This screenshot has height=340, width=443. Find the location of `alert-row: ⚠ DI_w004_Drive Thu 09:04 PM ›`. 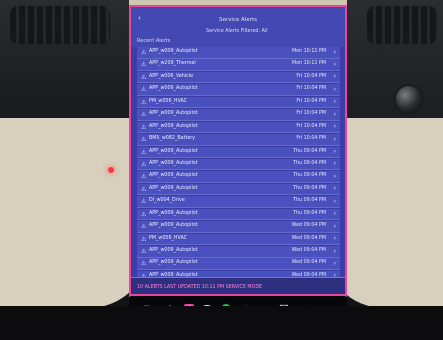

alert-row: ⚠ DI_w004_Drive Thu 09:04 PM › is located at coordinates (238, 202).